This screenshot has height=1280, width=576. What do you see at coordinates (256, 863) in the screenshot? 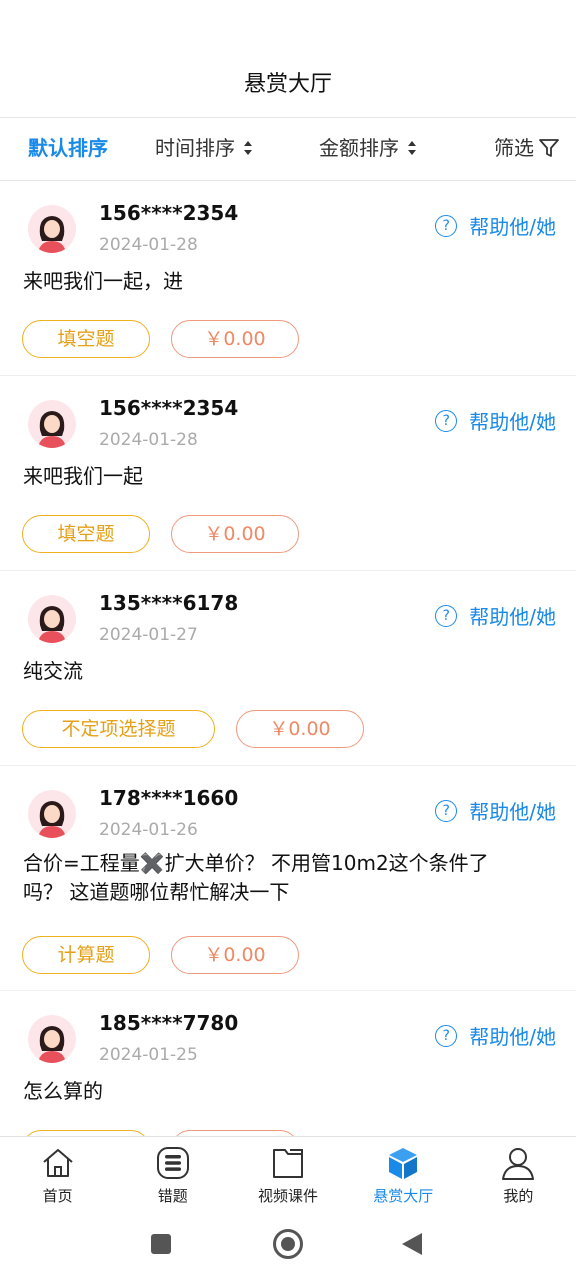
I see `post-content-line: 合价=工程量✖️扩大单价？ 不用管10m2这个条件了` at bounding box center [256, 863].